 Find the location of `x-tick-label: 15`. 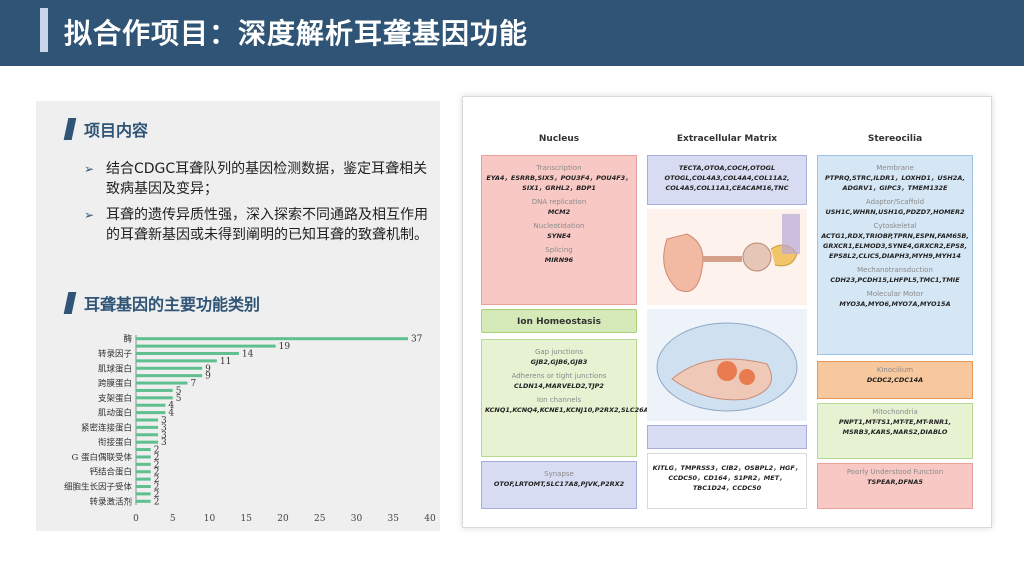

x-tick-label: 15 is located at coordinates (247, 519).